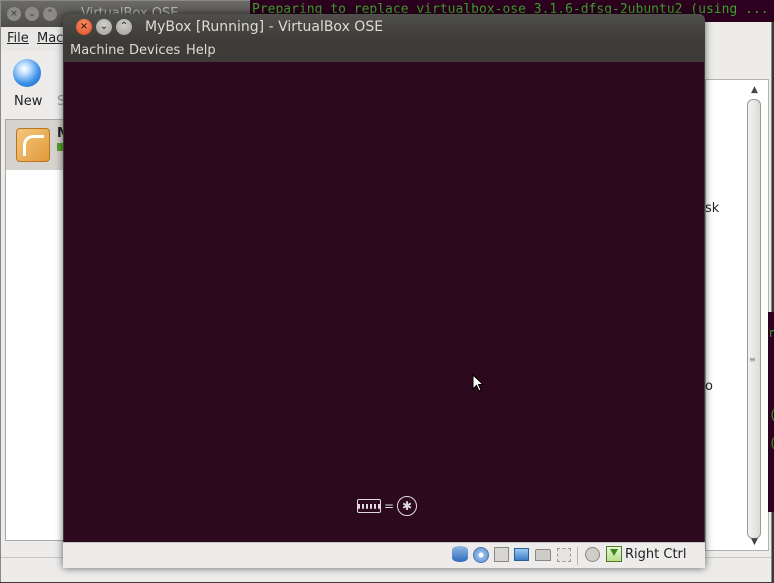 This screenshot has height=583, width=774. What do you see at coordinates (154, 50) in the screenshot?
I see `menu-devices: Devices` at bounding box center [154, 50].